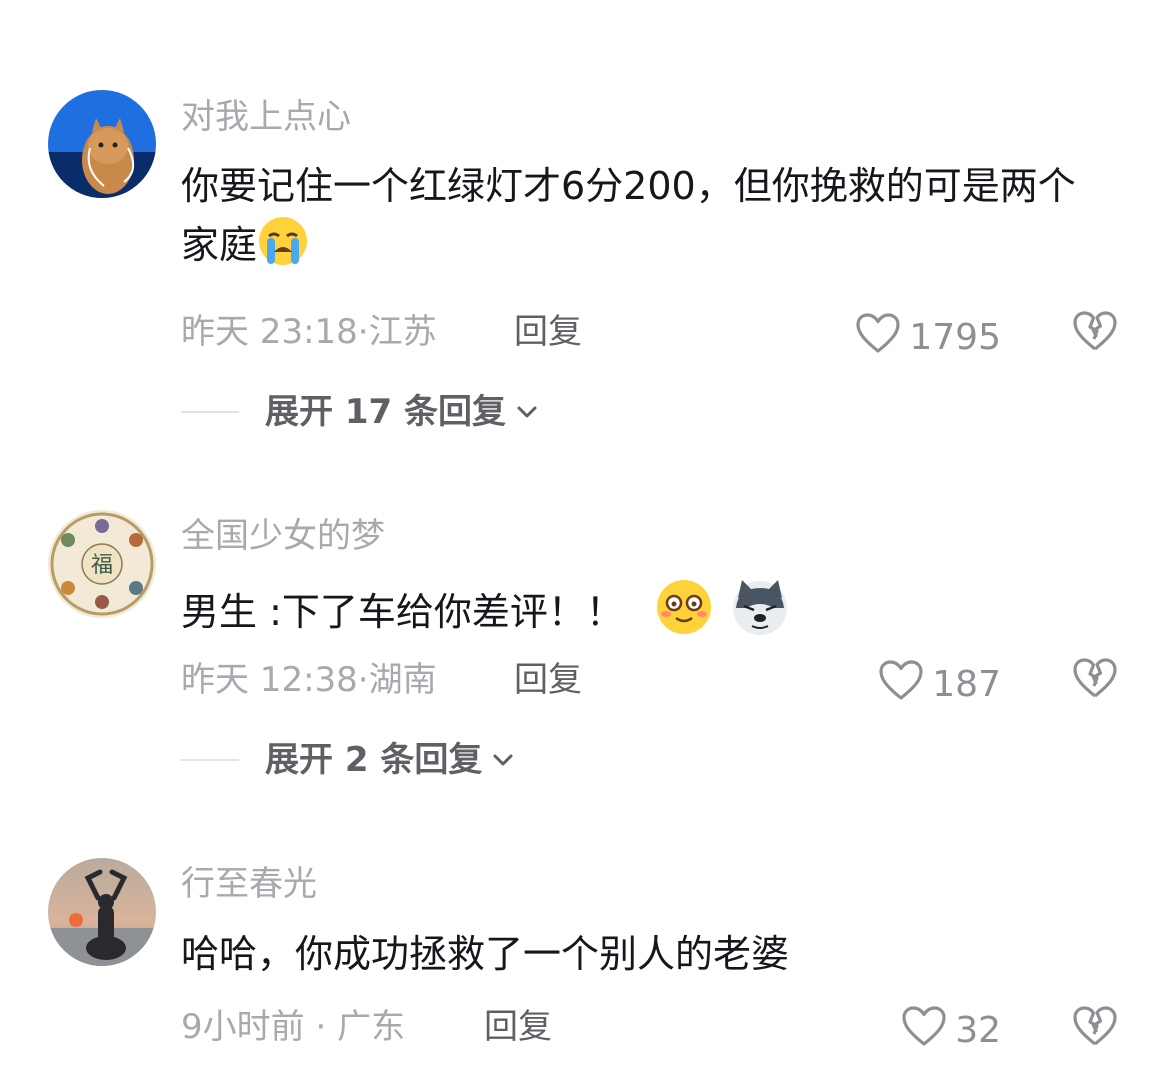 Image resolution: width=1169 pixels, height=1088 pixels. Describe the element at coordinates (684, 614) in the screenshot. I see `blushing-smile-face-icon` at that location.